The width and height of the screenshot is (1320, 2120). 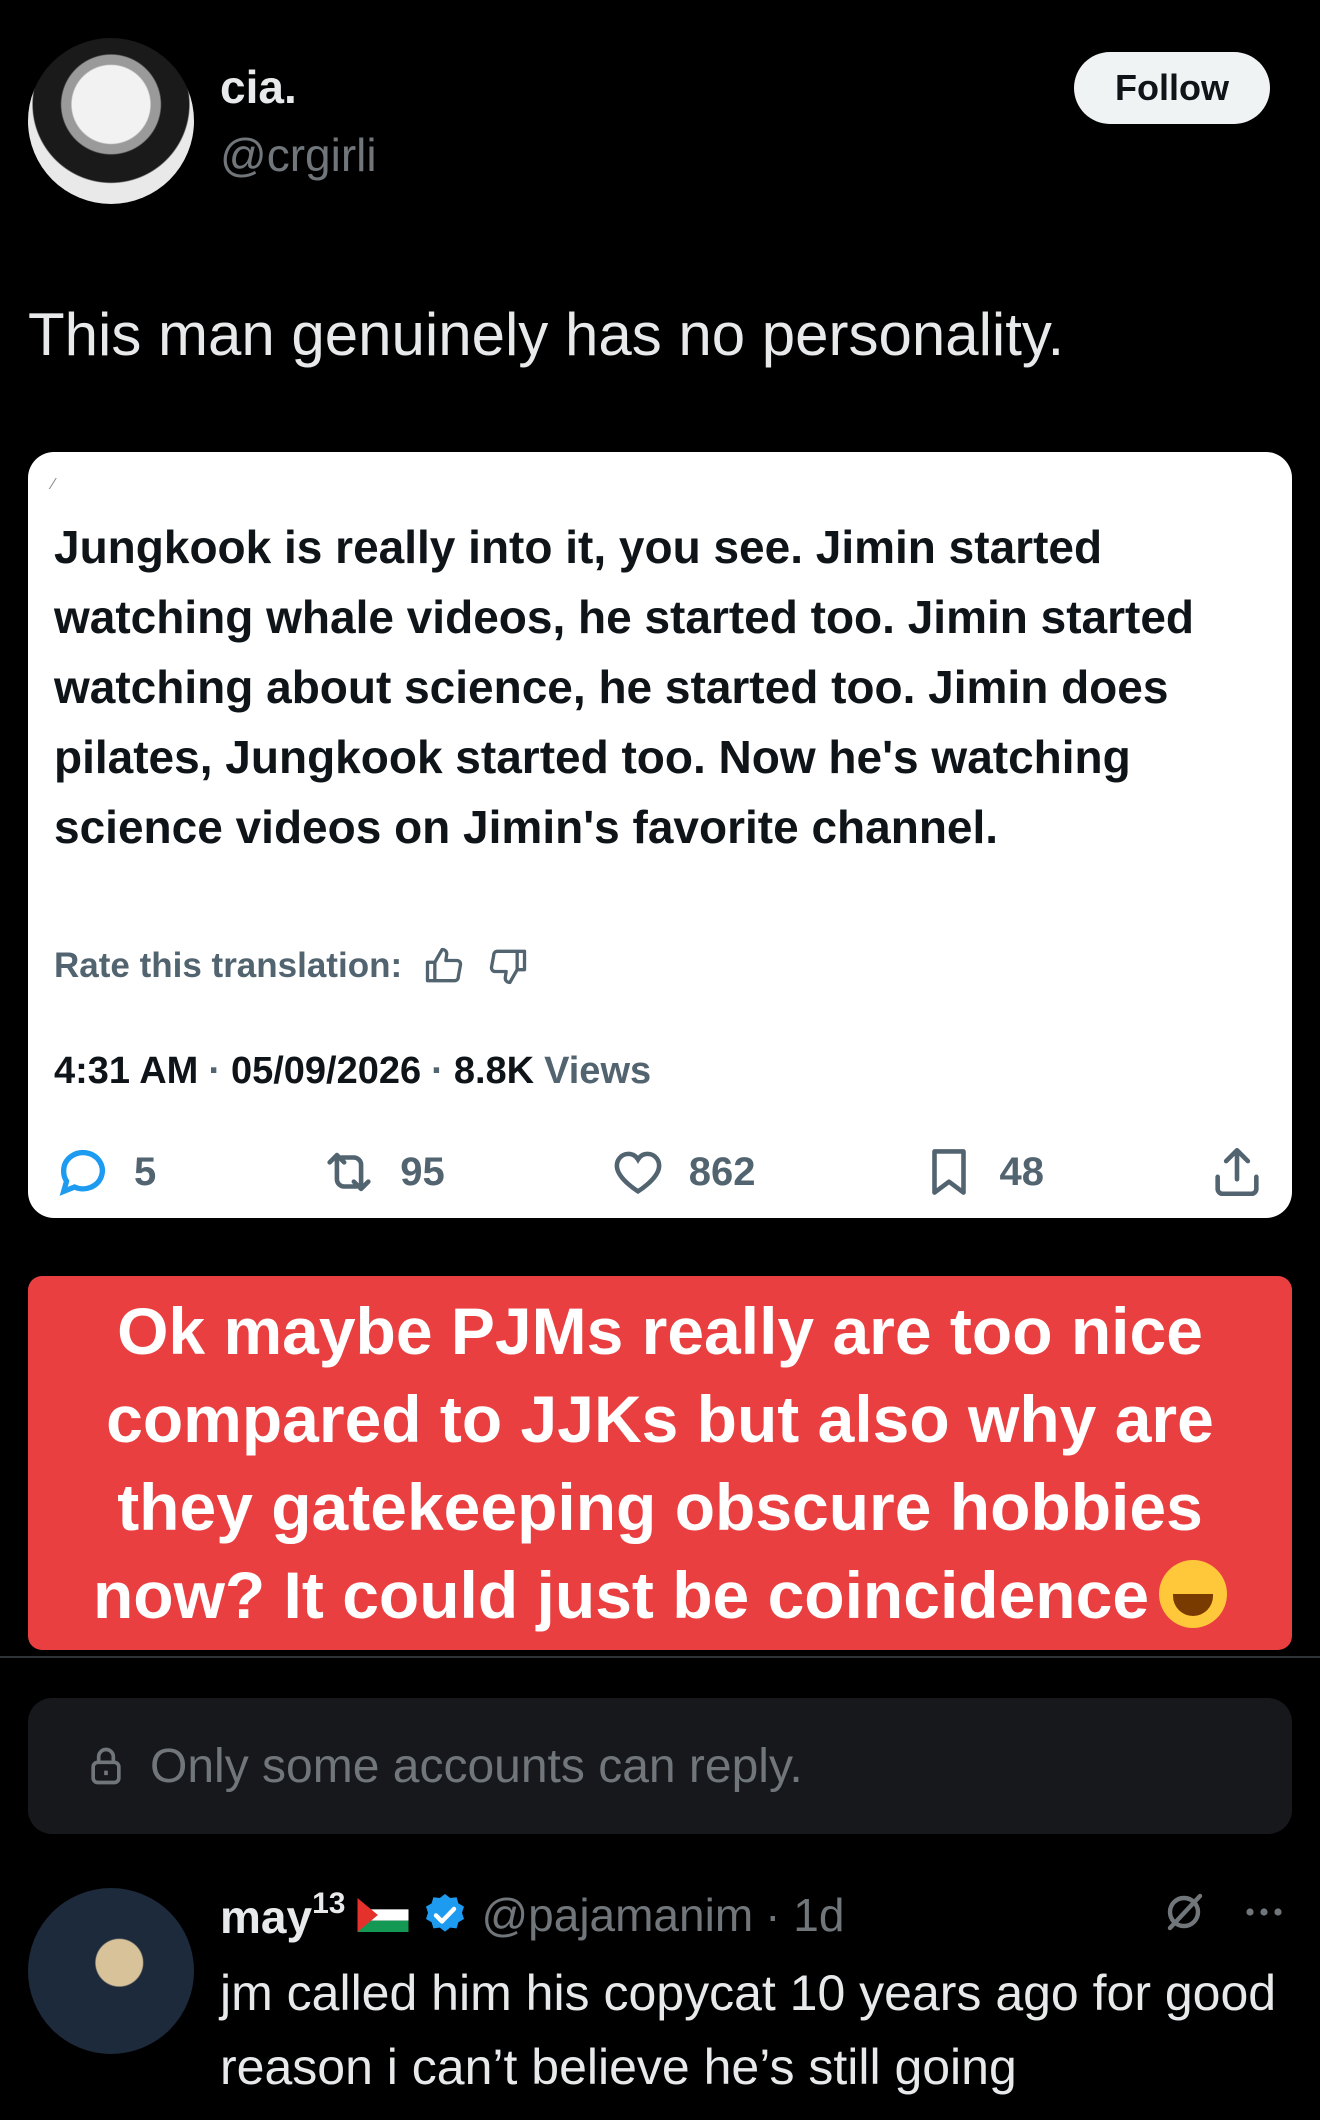 I want to click on crying-face-icon, so click(x=1193, y=1594).